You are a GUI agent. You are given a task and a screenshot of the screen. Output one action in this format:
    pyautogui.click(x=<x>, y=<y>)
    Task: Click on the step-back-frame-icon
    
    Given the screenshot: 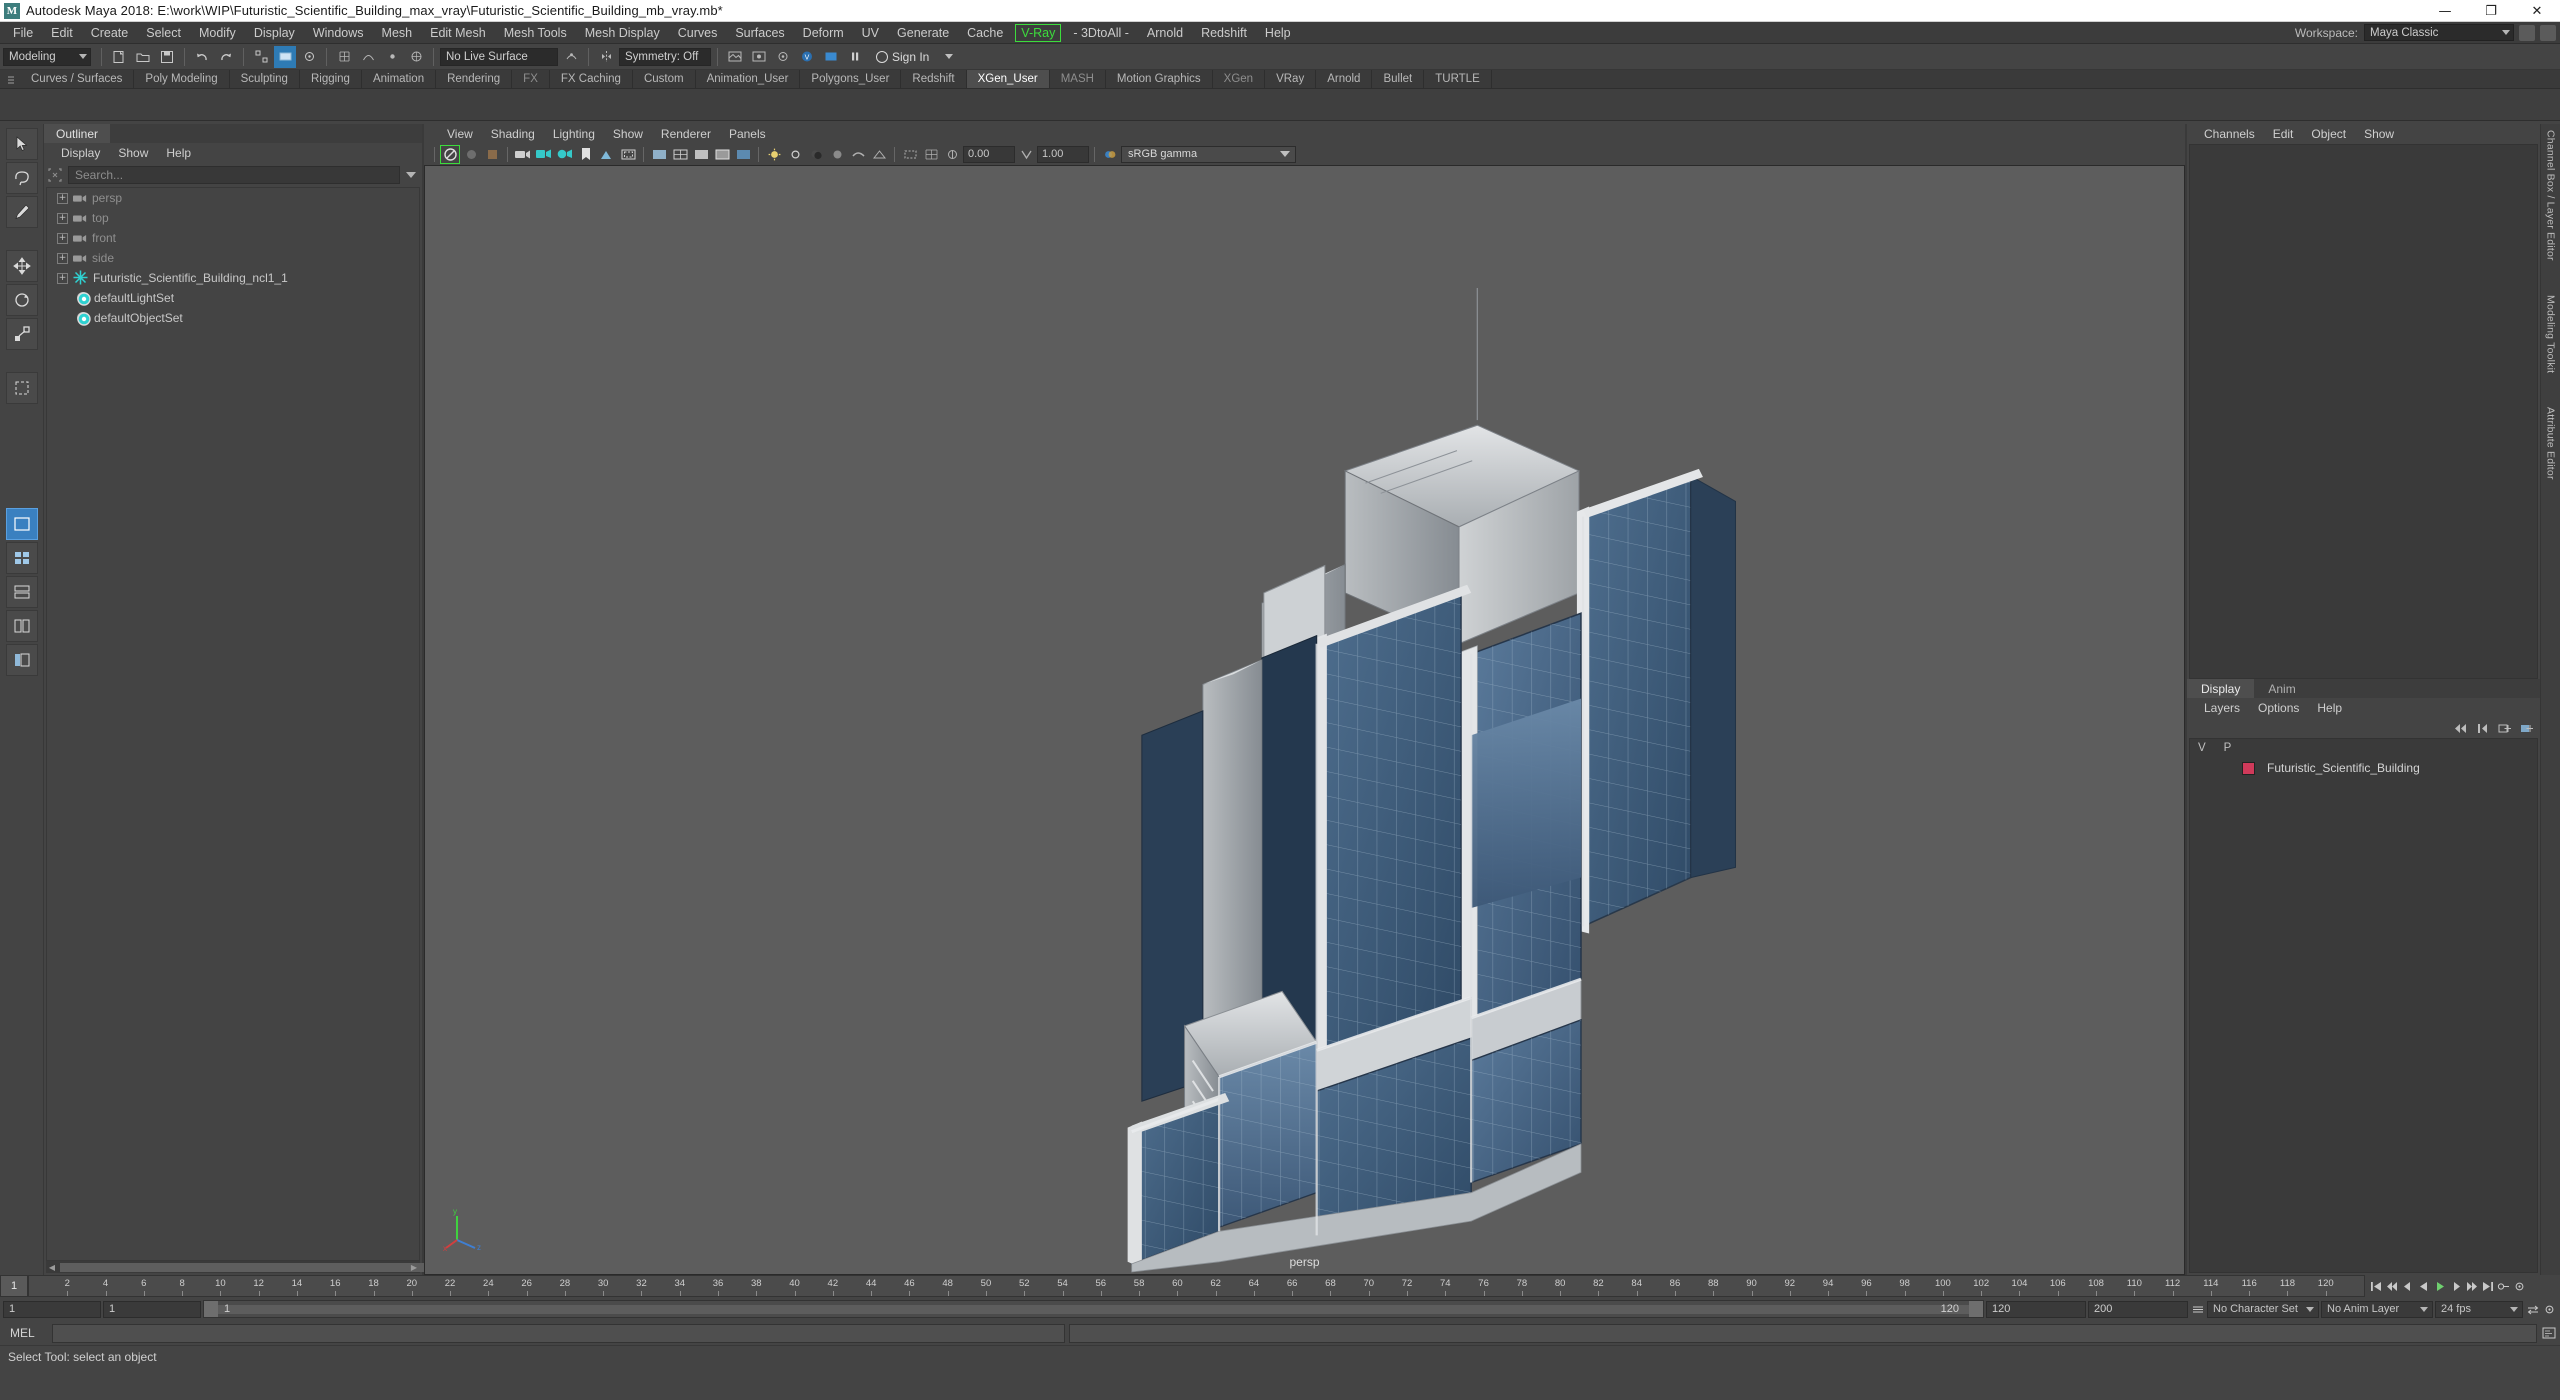 What is the action you would take?
    pyautogui.click(x=2407, y=1286)
    